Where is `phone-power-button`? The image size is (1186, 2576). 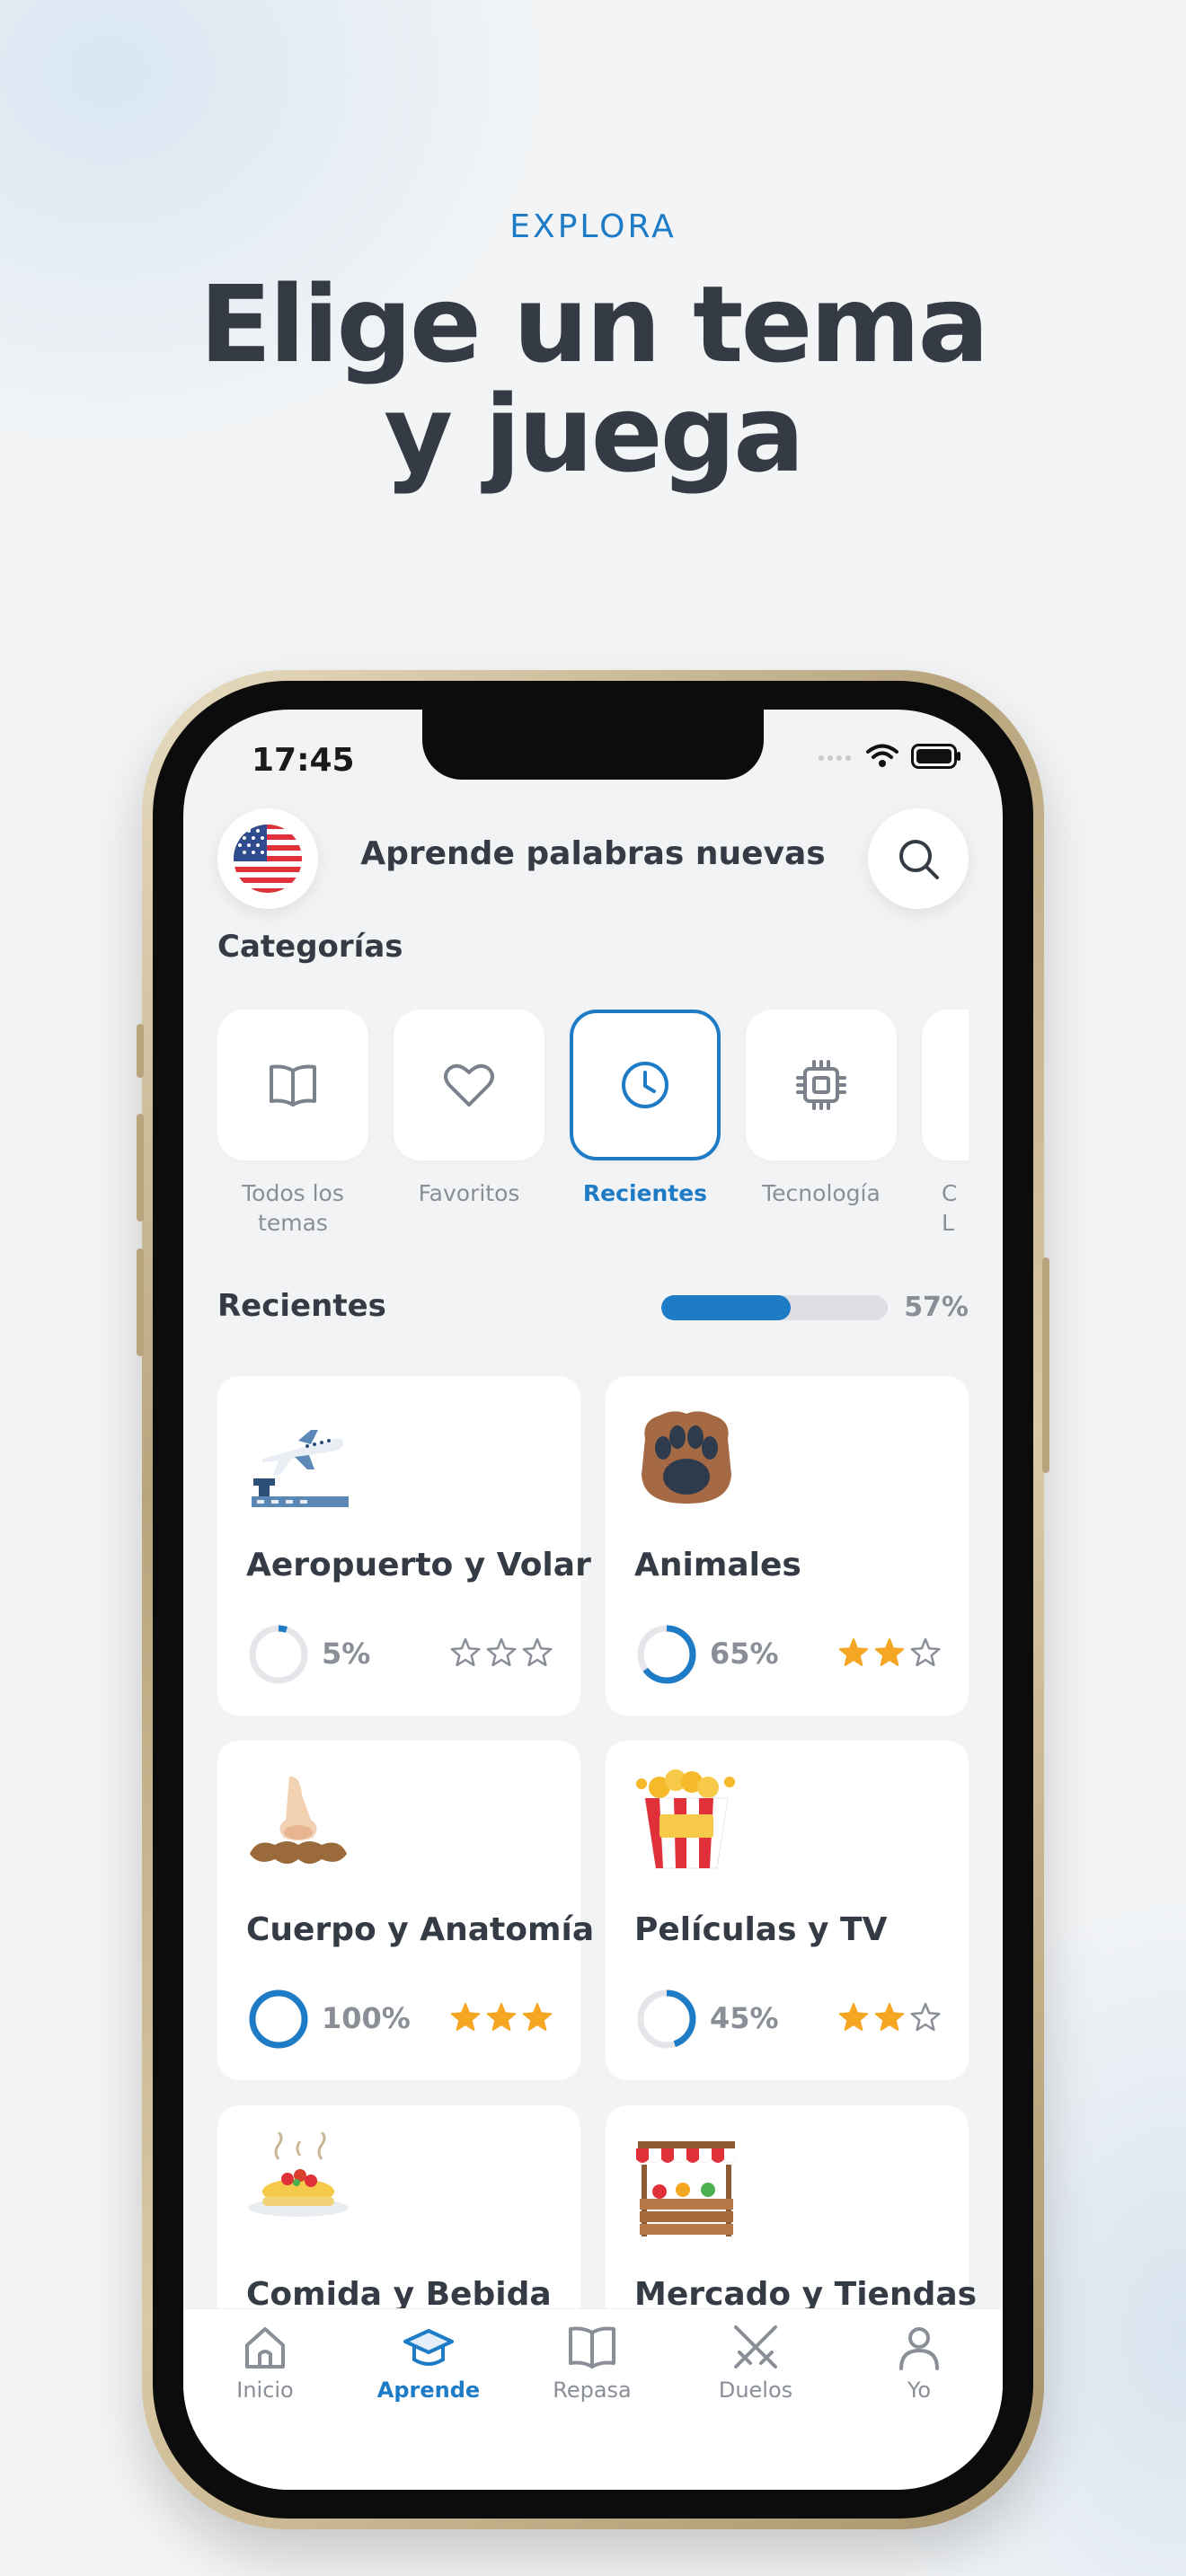
phone-power-button is located at coordinates (1045, 1365).